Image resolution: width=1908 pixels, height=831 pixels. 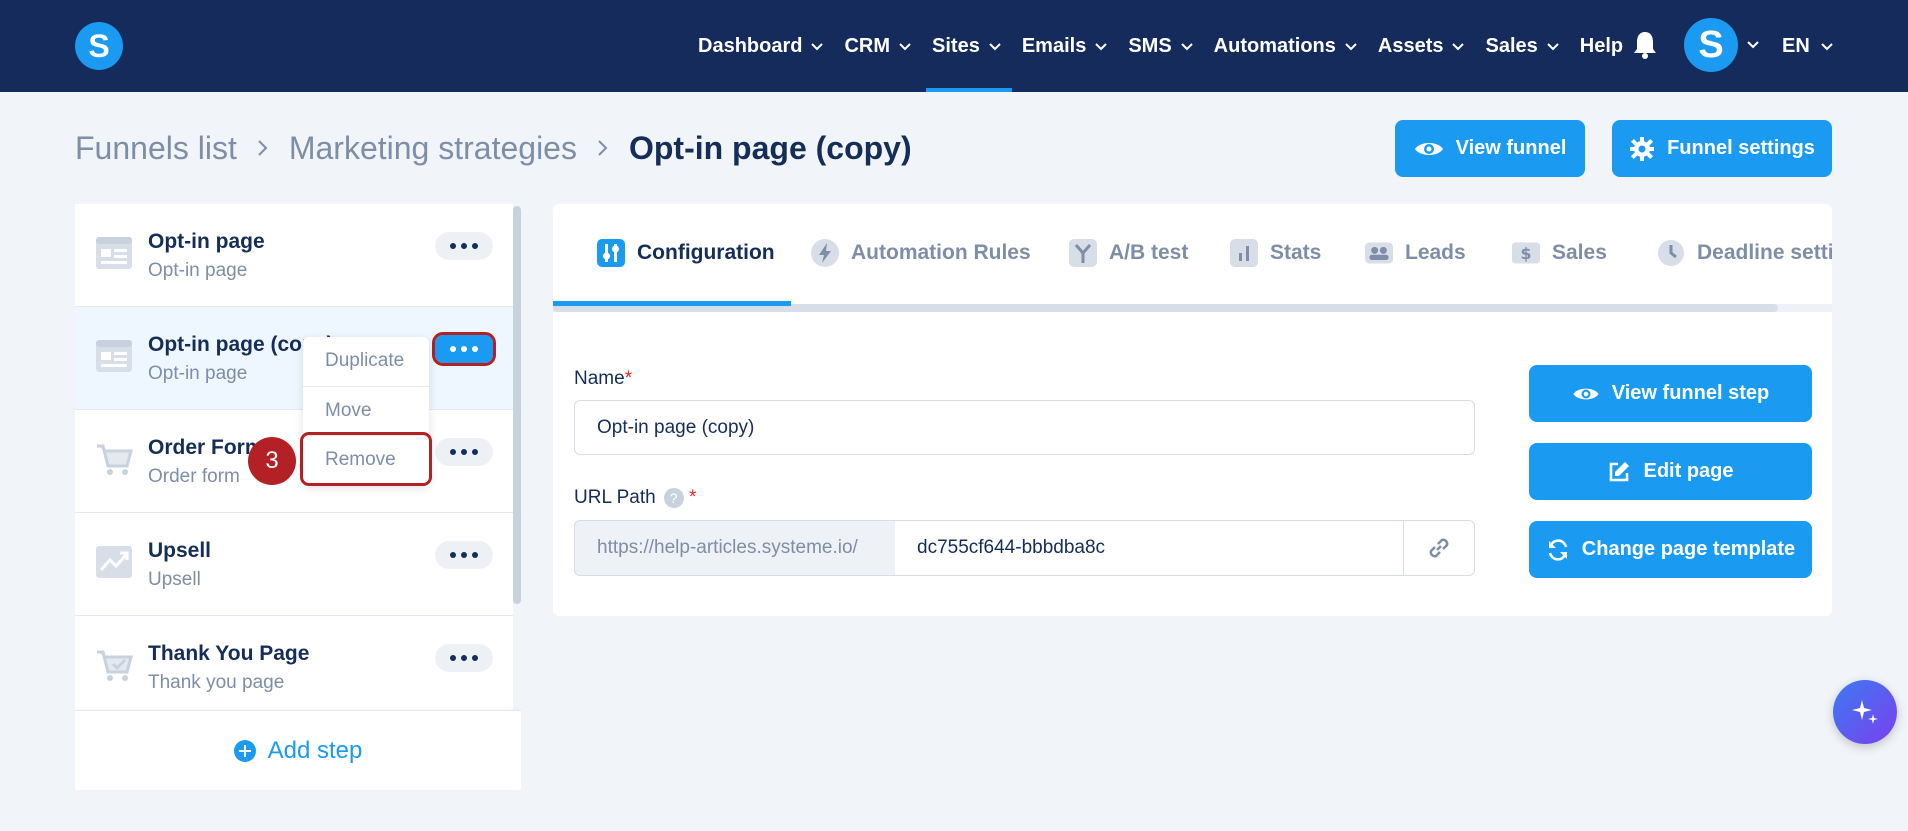 I want to click on tab-label: Leads, so click(x=1435, y=252).